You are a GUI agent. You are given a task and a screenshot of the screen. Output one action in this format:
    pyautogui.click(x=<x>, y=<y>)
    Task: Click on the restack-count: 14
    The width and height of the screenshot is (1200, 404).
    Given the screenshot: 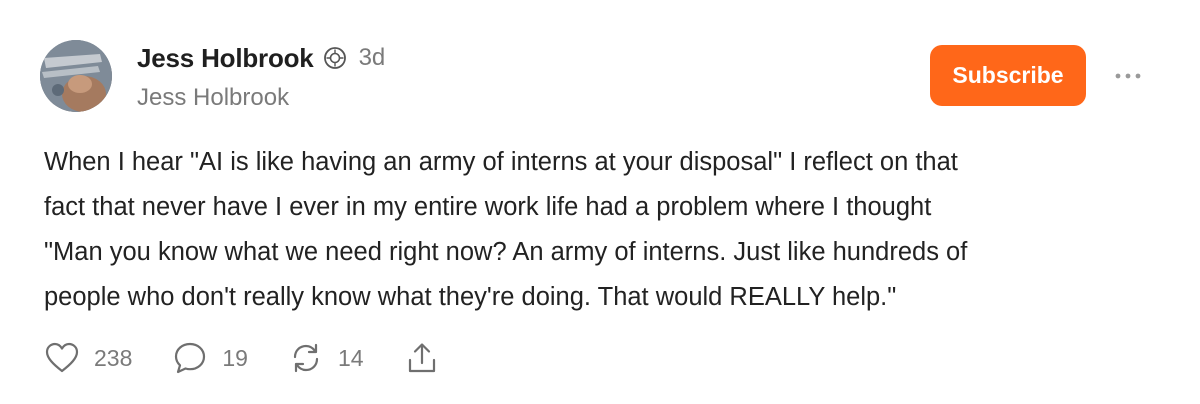 What is the action you would take?
    pyautogui.click(x=350, y=357)
    